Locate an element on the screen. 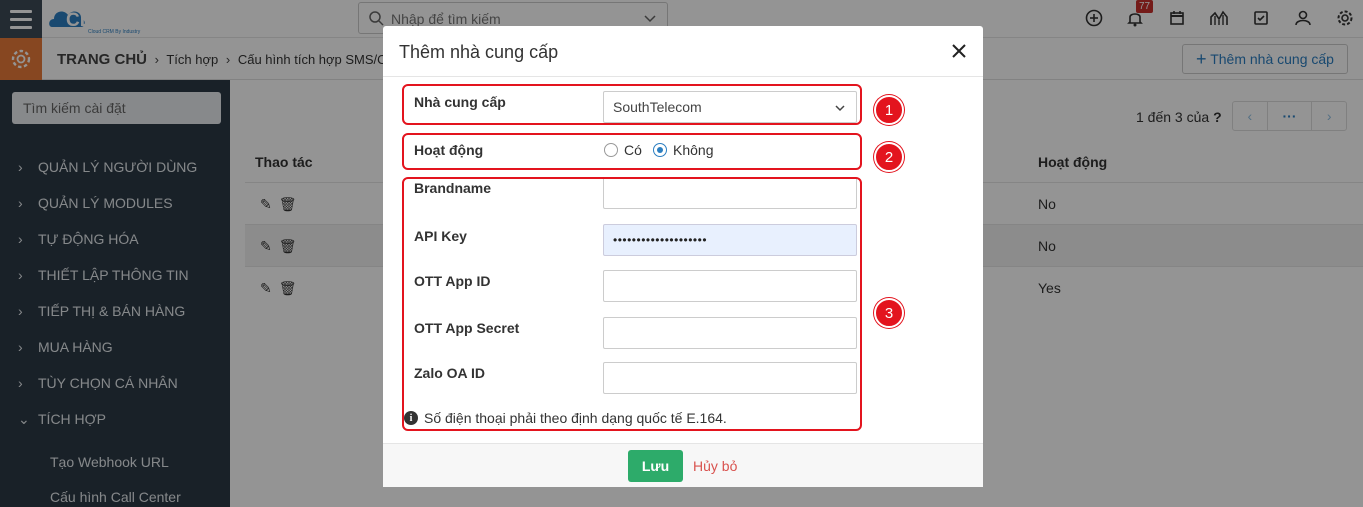  highlight-box-active is located at coordinates (632, 151).